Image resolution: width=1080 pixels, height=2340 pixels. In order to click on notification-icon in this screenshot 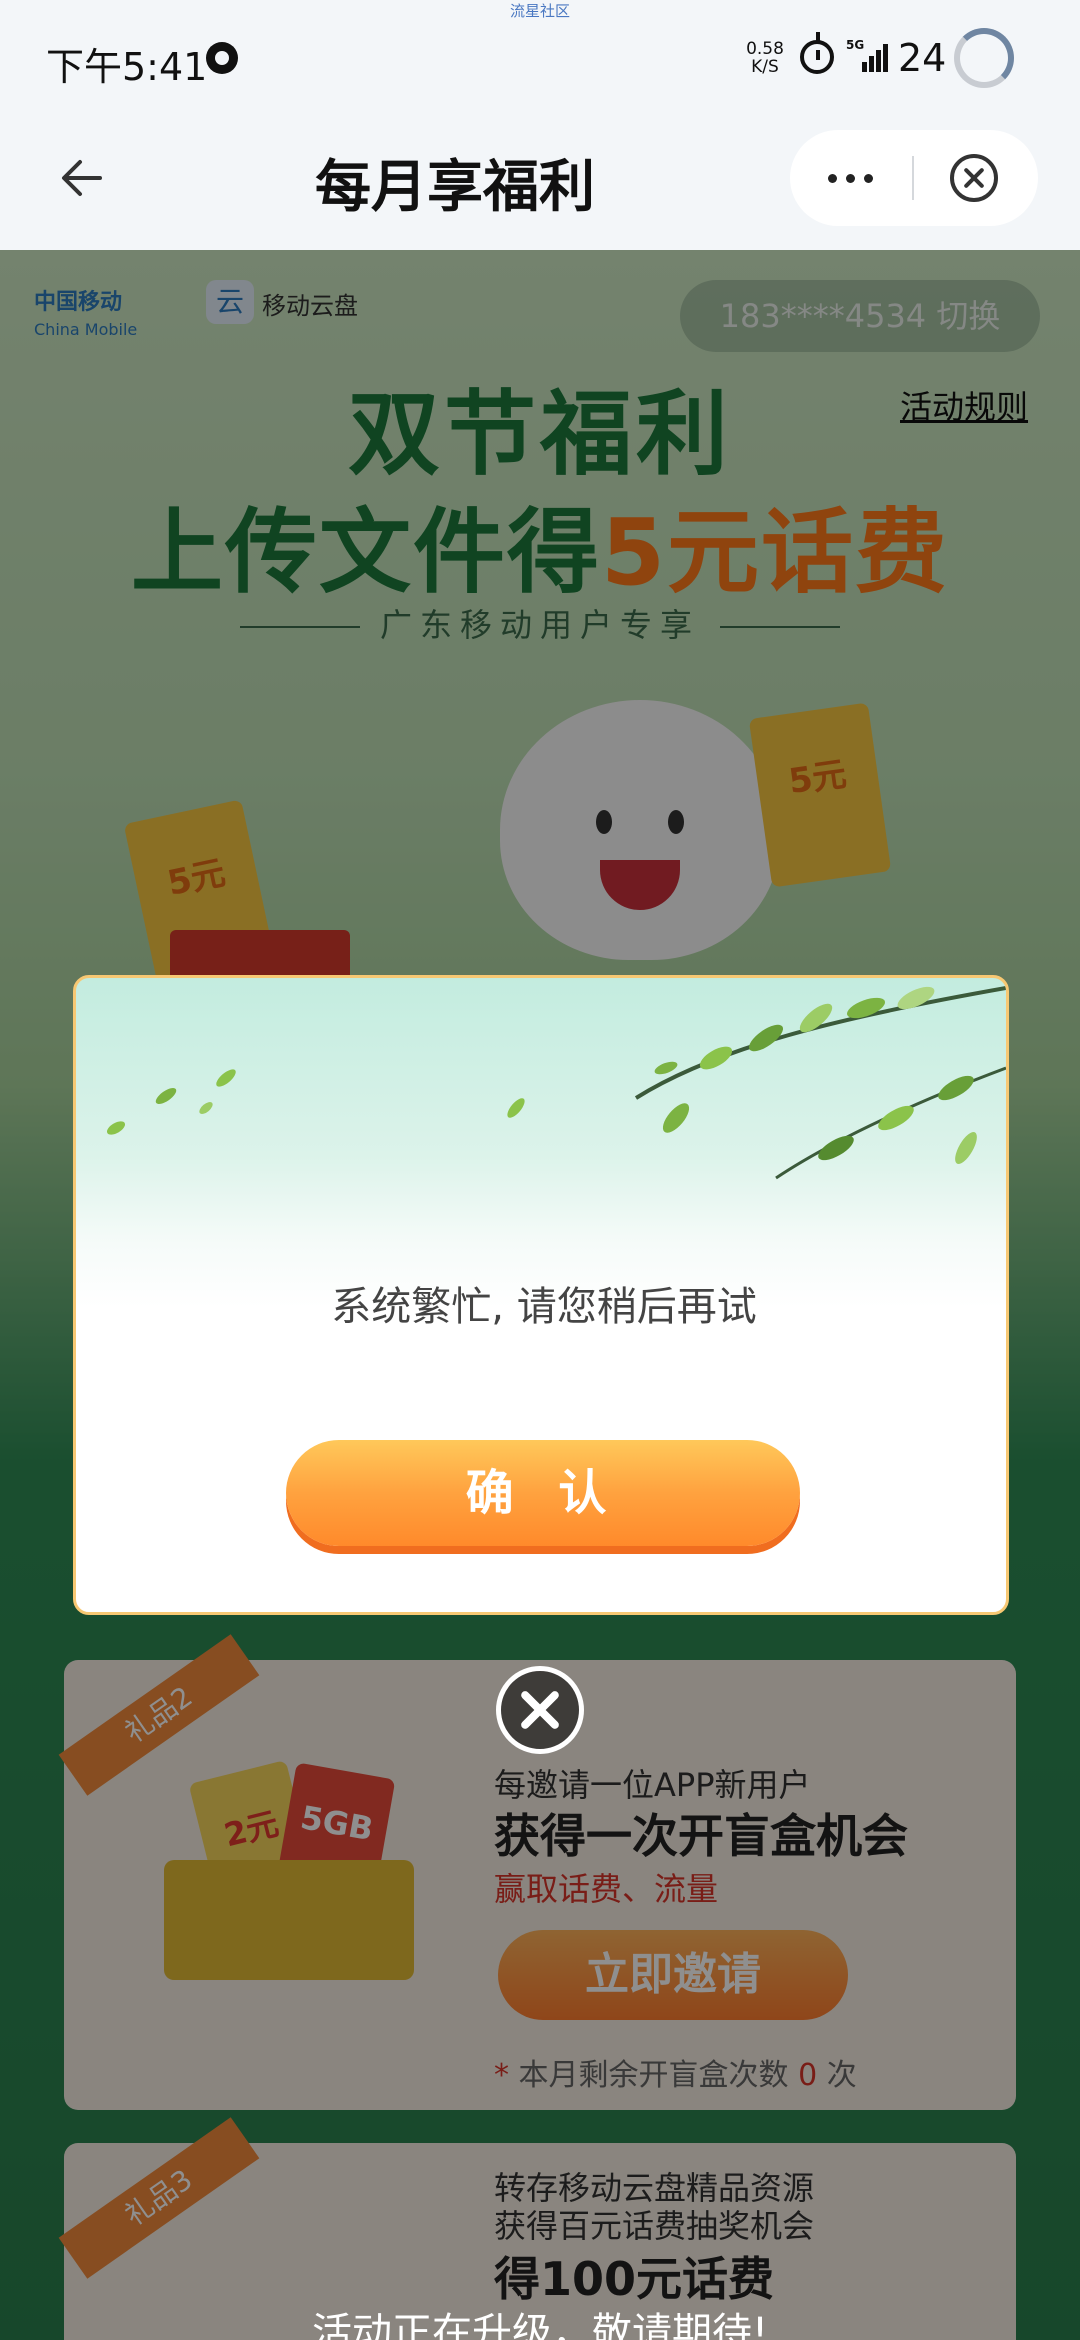, I will do `click(222, 58)`.